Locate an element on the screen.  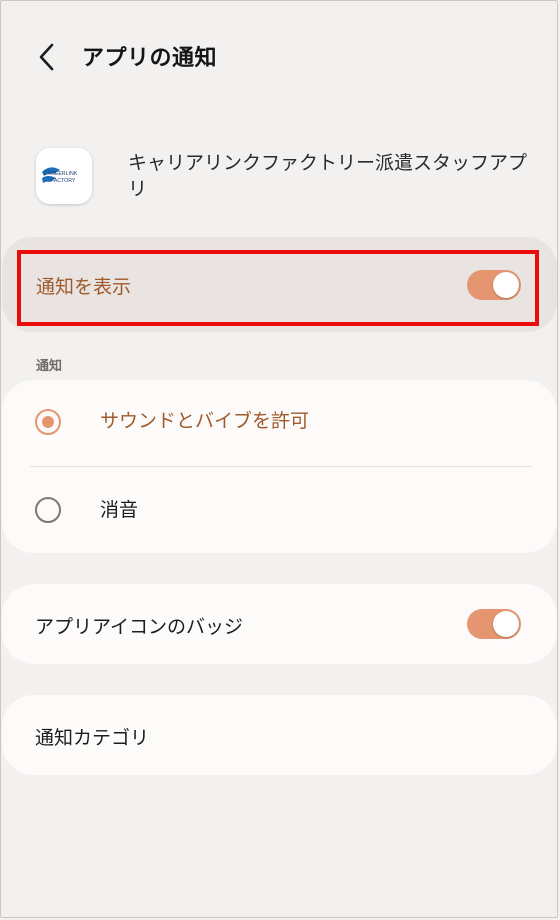
radio-sound-vibrate is located at coordinates (48, 422).